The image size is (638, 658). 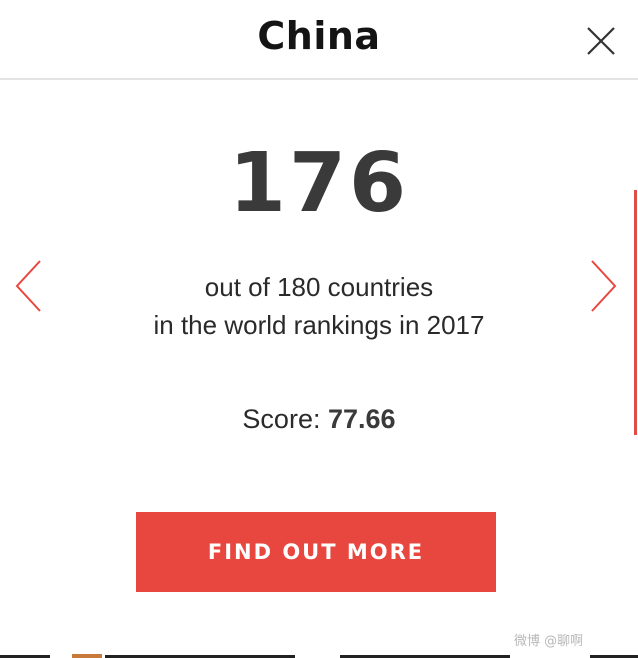 What do you see at coordinates (319, 287) in the screenshot?
I see `rank-description-line1: out of 180 countries` at bounding box center [319, 287].